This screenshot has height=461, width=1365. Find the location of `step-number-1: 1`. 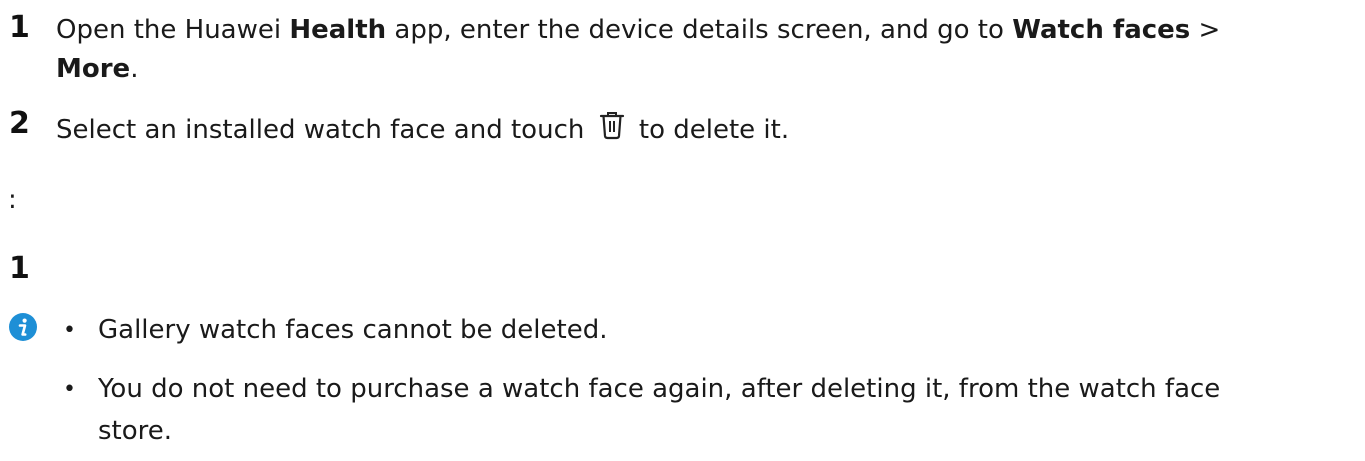

step-number-1: 1 is located at coordinates (19, 27).